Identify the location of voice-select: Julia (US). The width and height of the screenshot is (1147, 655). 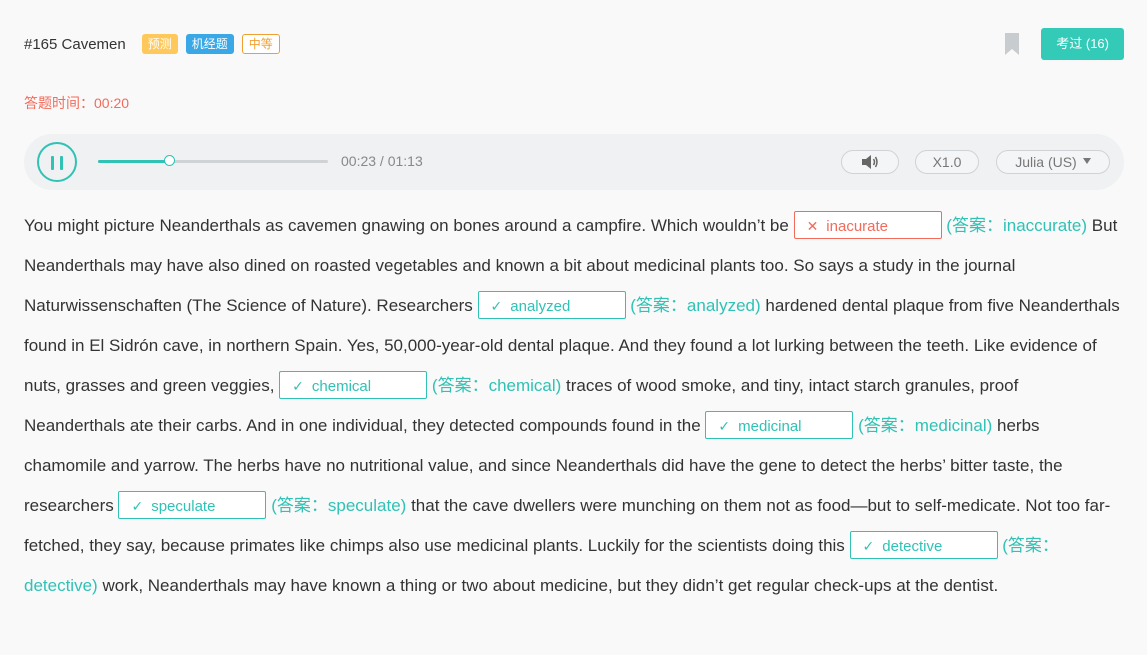
(1053, 162).